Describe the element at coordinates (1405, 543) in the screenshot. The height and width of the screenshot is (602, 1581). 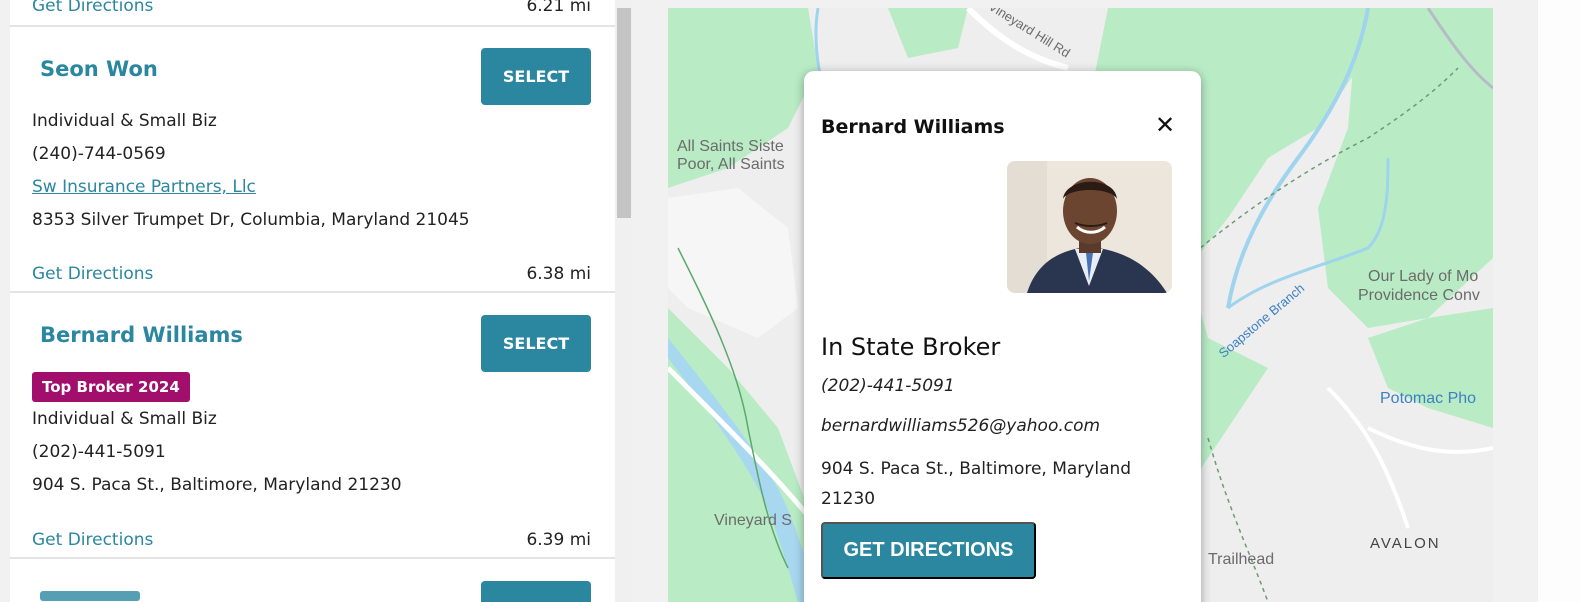
I see `map-area-label: AVALON` at that location.